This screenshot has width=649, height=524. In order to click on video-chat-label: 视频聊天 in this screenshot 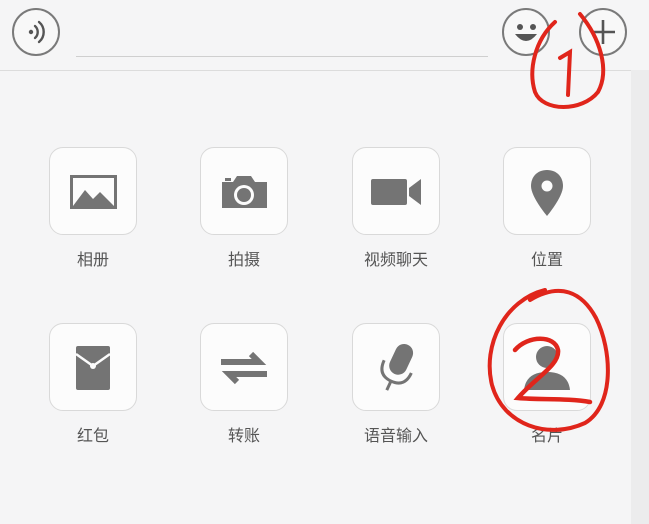, I will do `click(395, 259)`.